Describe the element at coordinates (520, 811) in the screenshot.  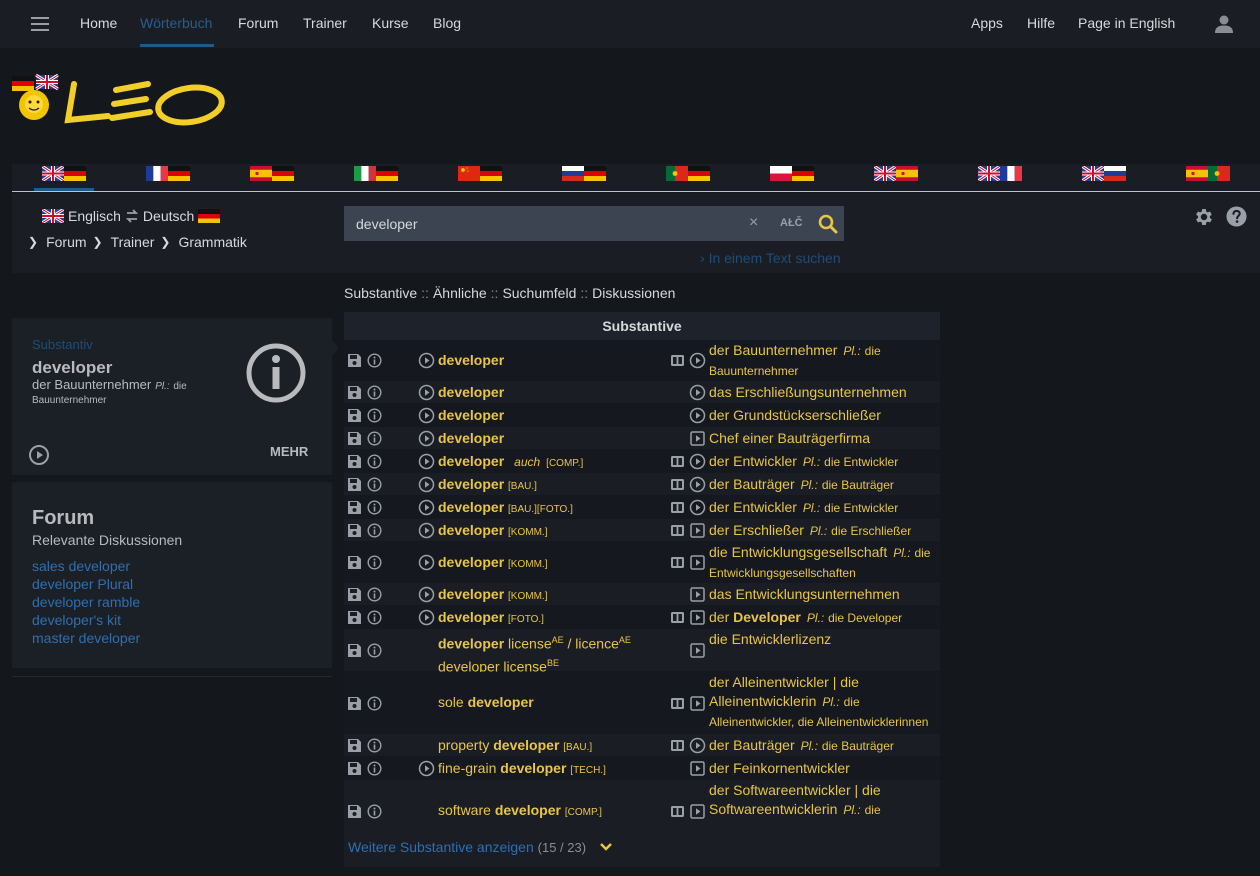
I see `english-term: software developer [COMP.]` at that location.